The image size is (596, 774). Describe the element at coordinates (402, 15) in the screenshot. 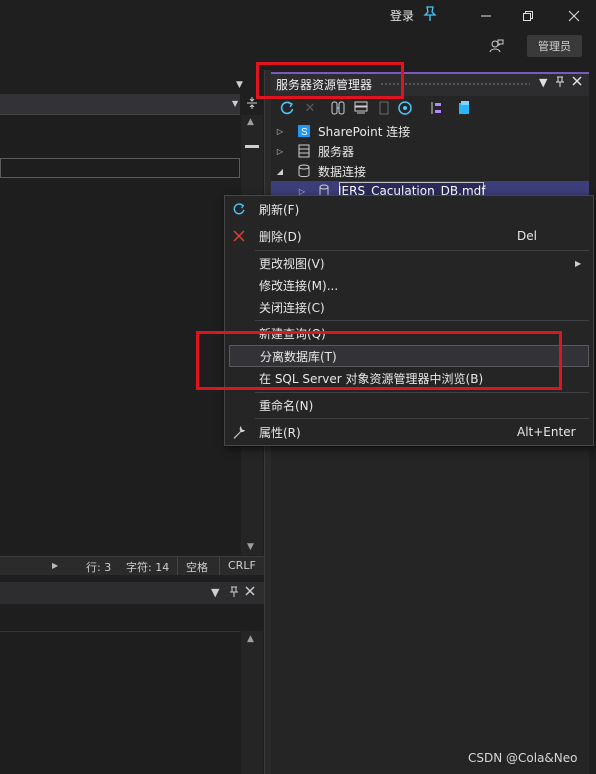

I see `sign-in-link: 登录` at that location.